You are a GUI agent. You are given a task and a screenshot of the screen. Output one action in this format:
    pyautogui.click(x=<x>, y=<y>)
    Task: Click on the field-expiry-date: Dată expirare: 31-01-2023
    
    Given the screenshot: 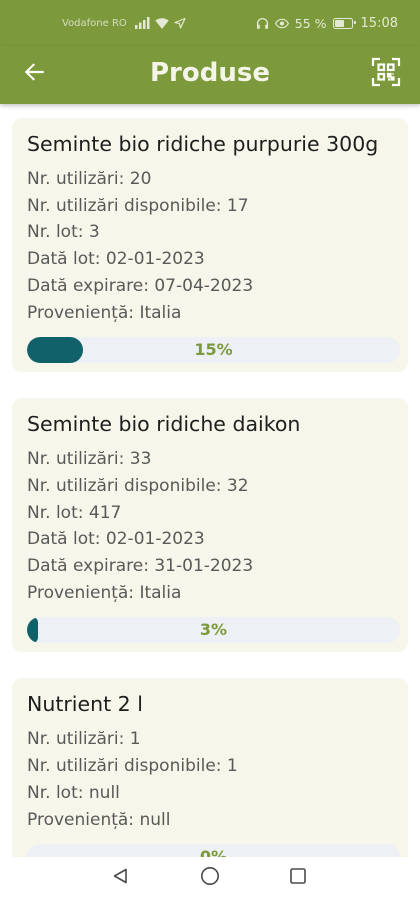 What is the action you would take?
    pyautogui.click(x=213, y=566)
    